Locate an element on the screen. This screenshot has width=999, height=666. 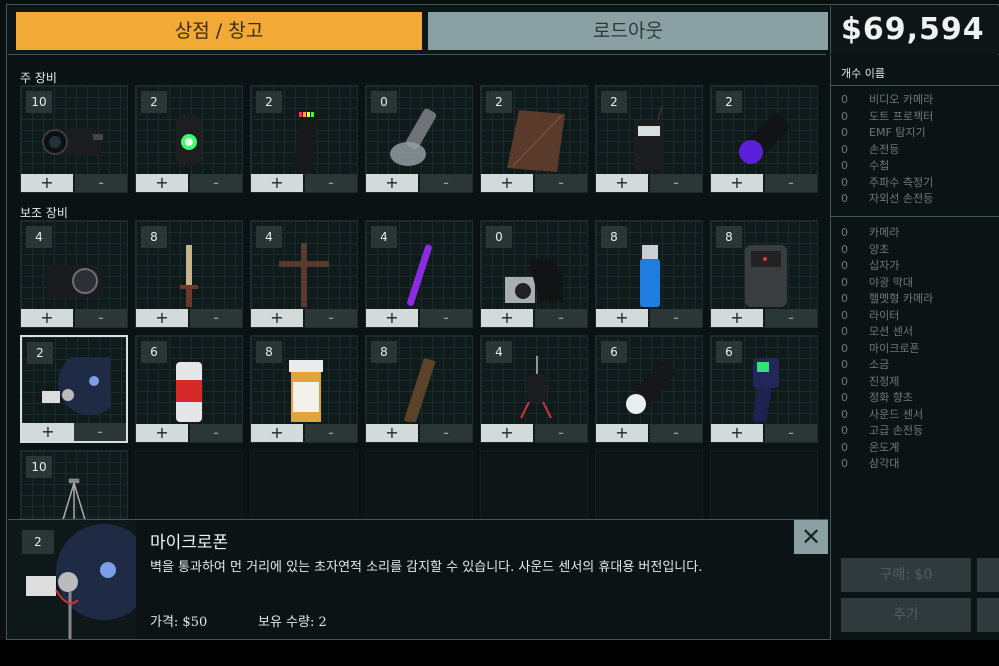
item-slot-candle: 8 + - is located at coordinates (189, 274).